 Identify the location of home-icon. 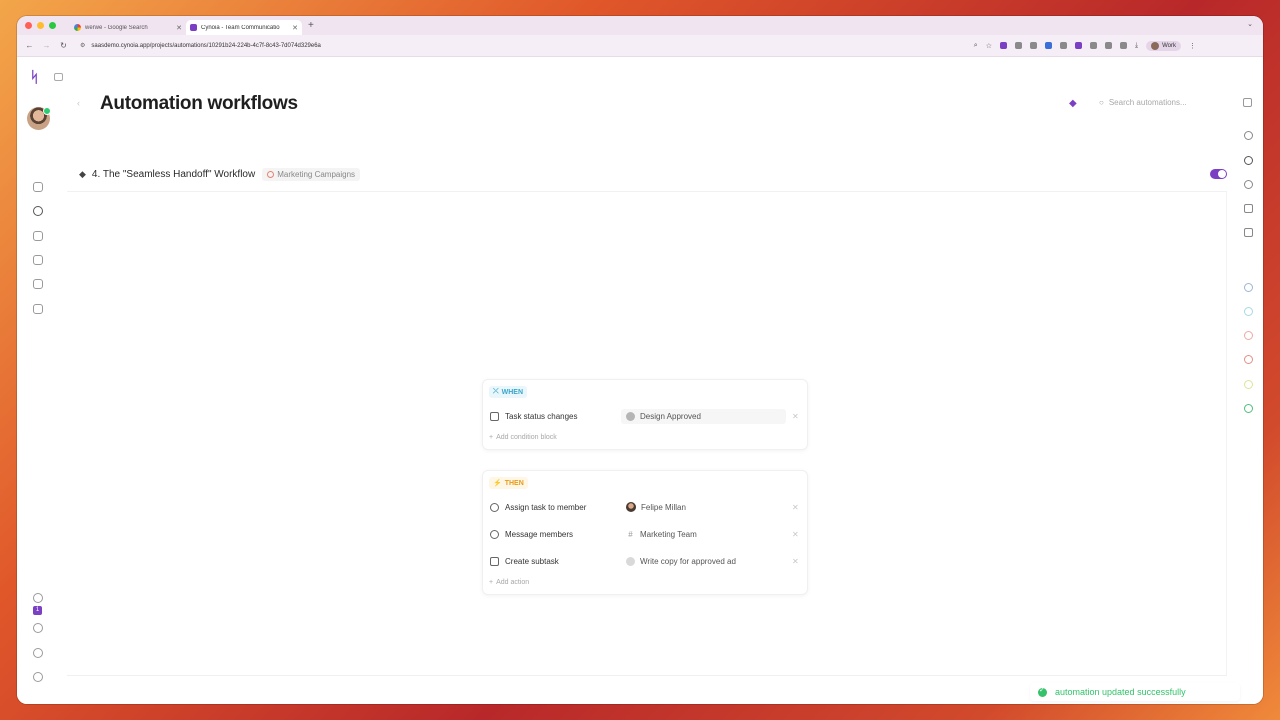
(38, 187).